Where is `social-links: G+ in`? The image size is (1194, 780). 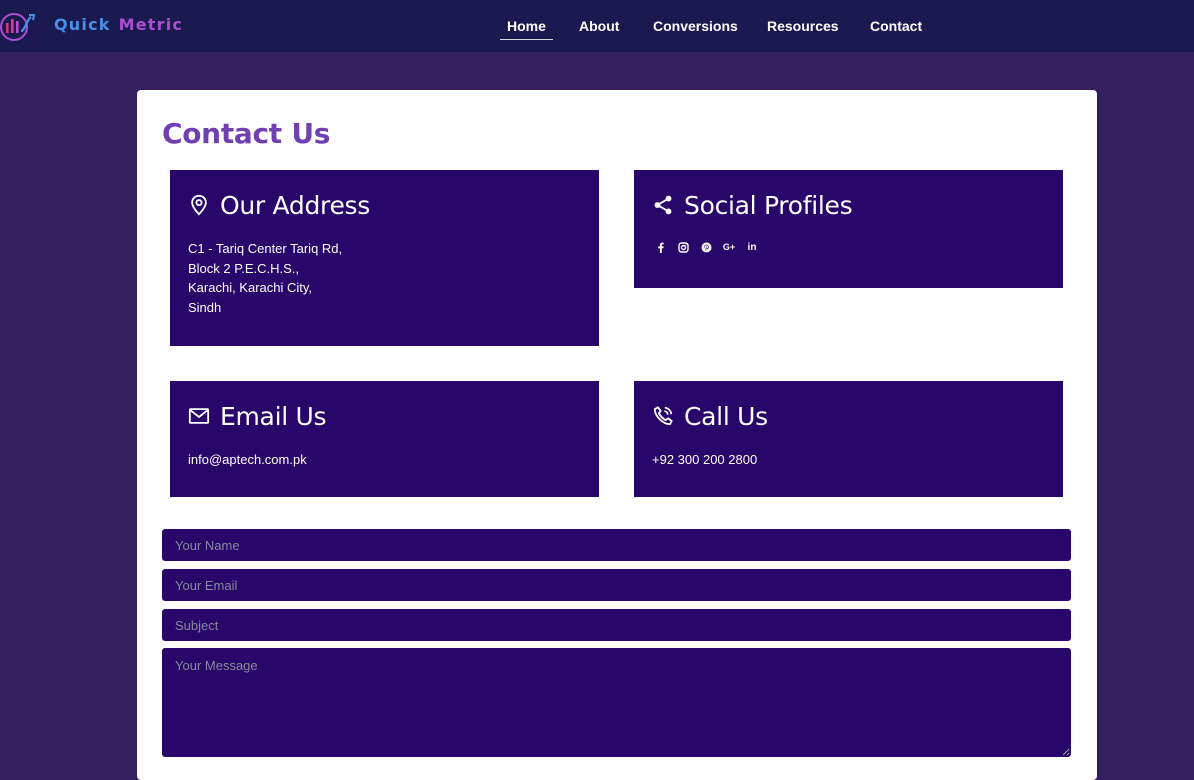
social-links: G+ in is located at coordinates (706, 247).